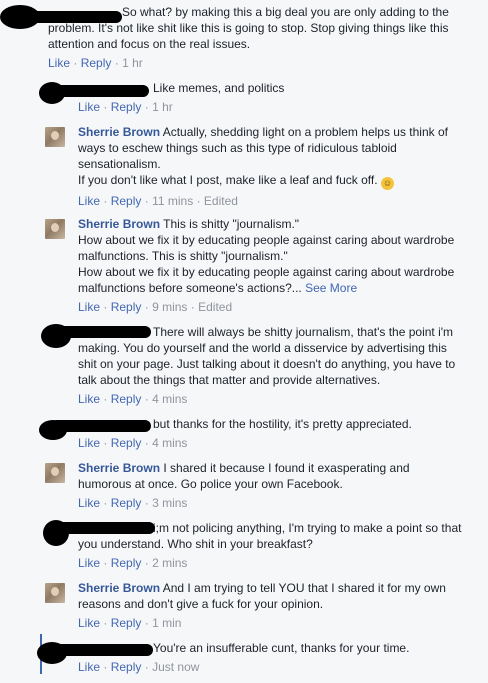  I want to click on timestamp: Just now, so click(175, 667).